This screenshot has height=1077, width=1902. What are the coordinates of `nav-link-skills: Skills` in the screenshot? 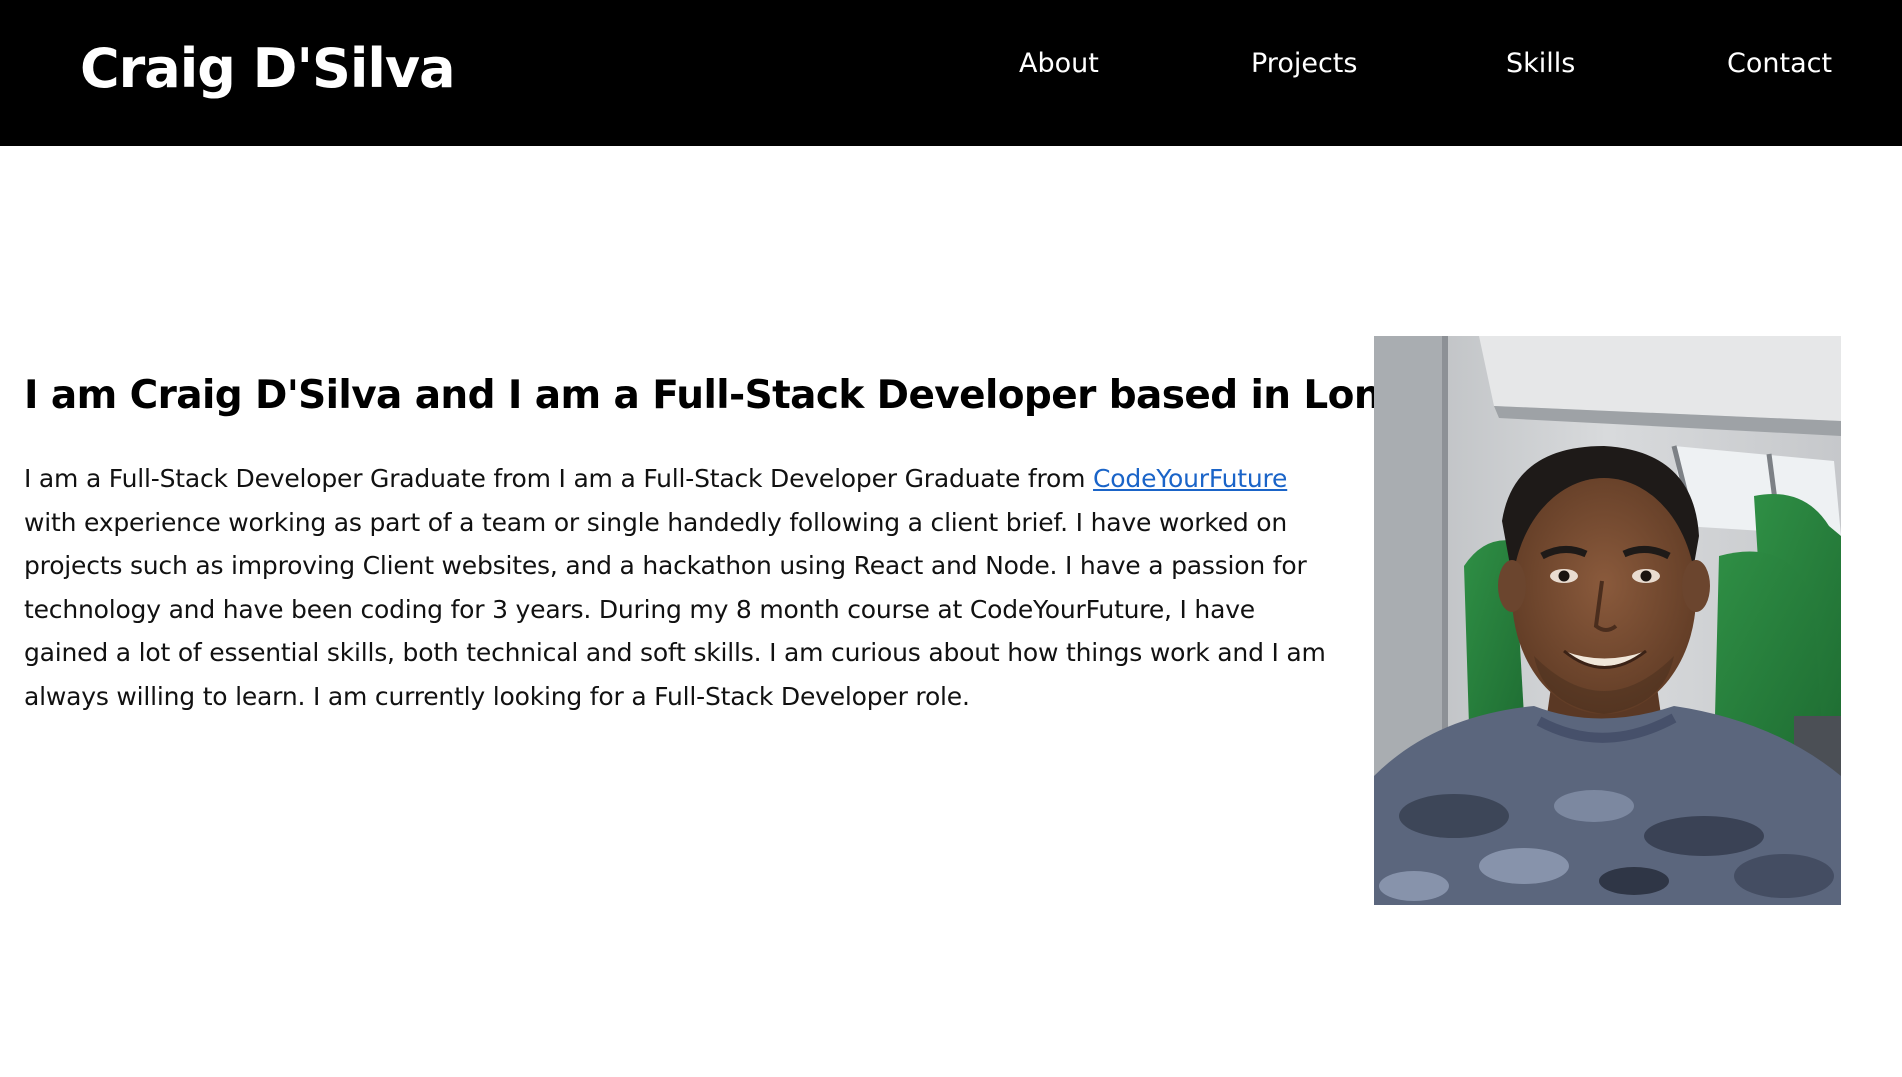 It's located at (1540, 64).